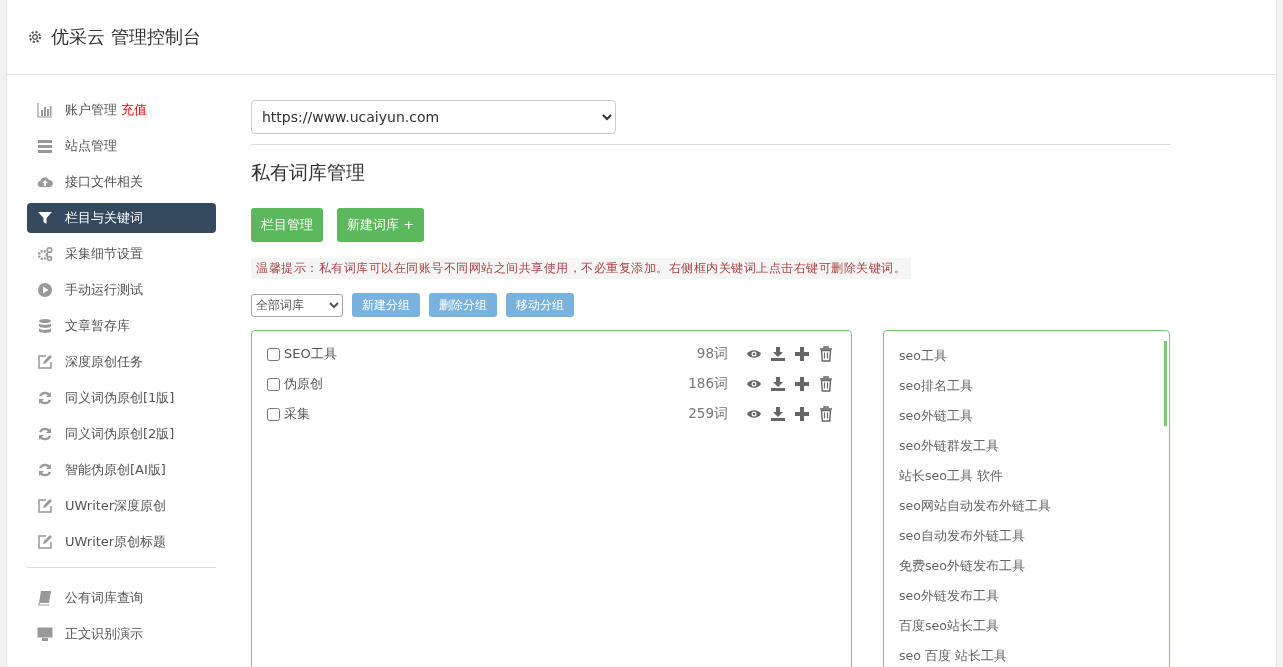  What do you see at coordinates (121, 218) in the screenshot?
I see `sidebar-item: 栏目与关键词` at bounding box center [121, 218].